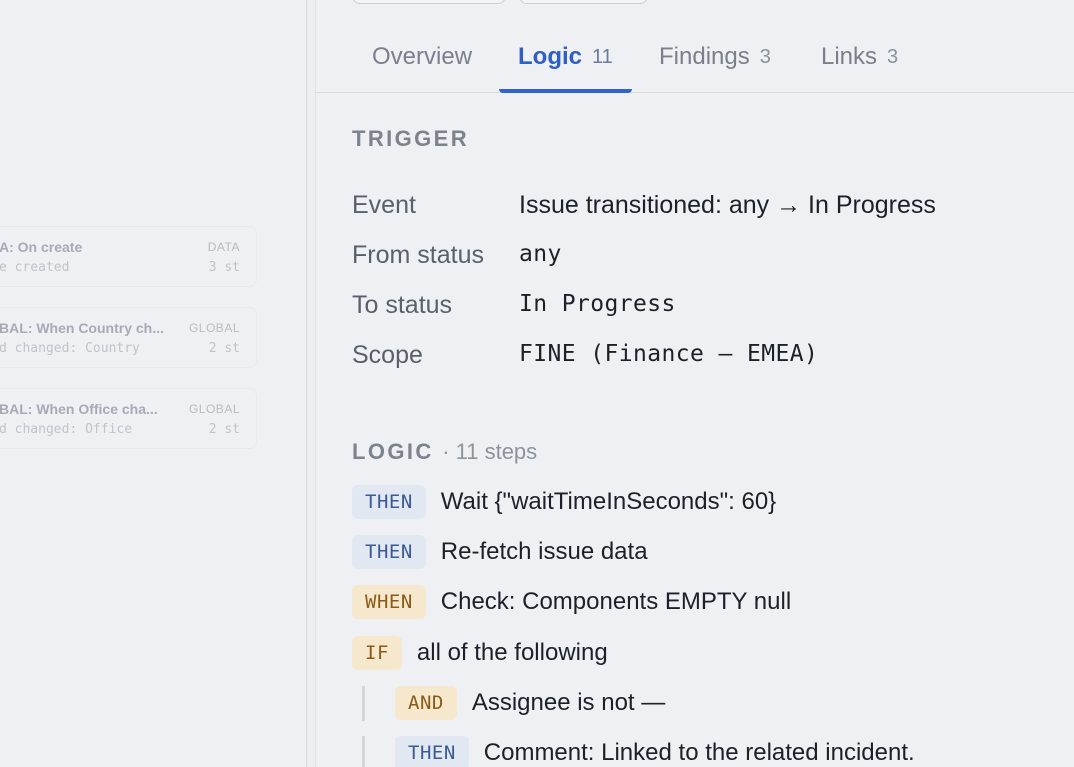 This screenshot has width=1074, height=767. I want to click on tab-label: Logic, so click(550, 56).